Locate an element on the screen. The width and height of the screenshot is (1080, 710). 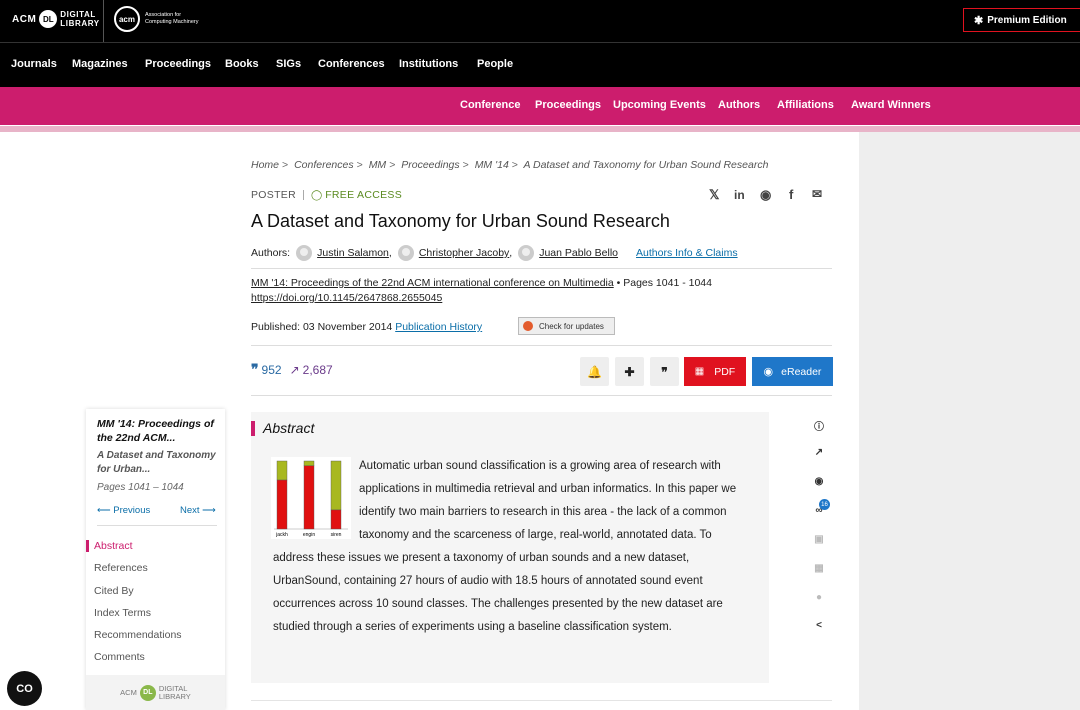
confnav-upcoming-events: Upcoming Events is located at coordinates (659, 105).